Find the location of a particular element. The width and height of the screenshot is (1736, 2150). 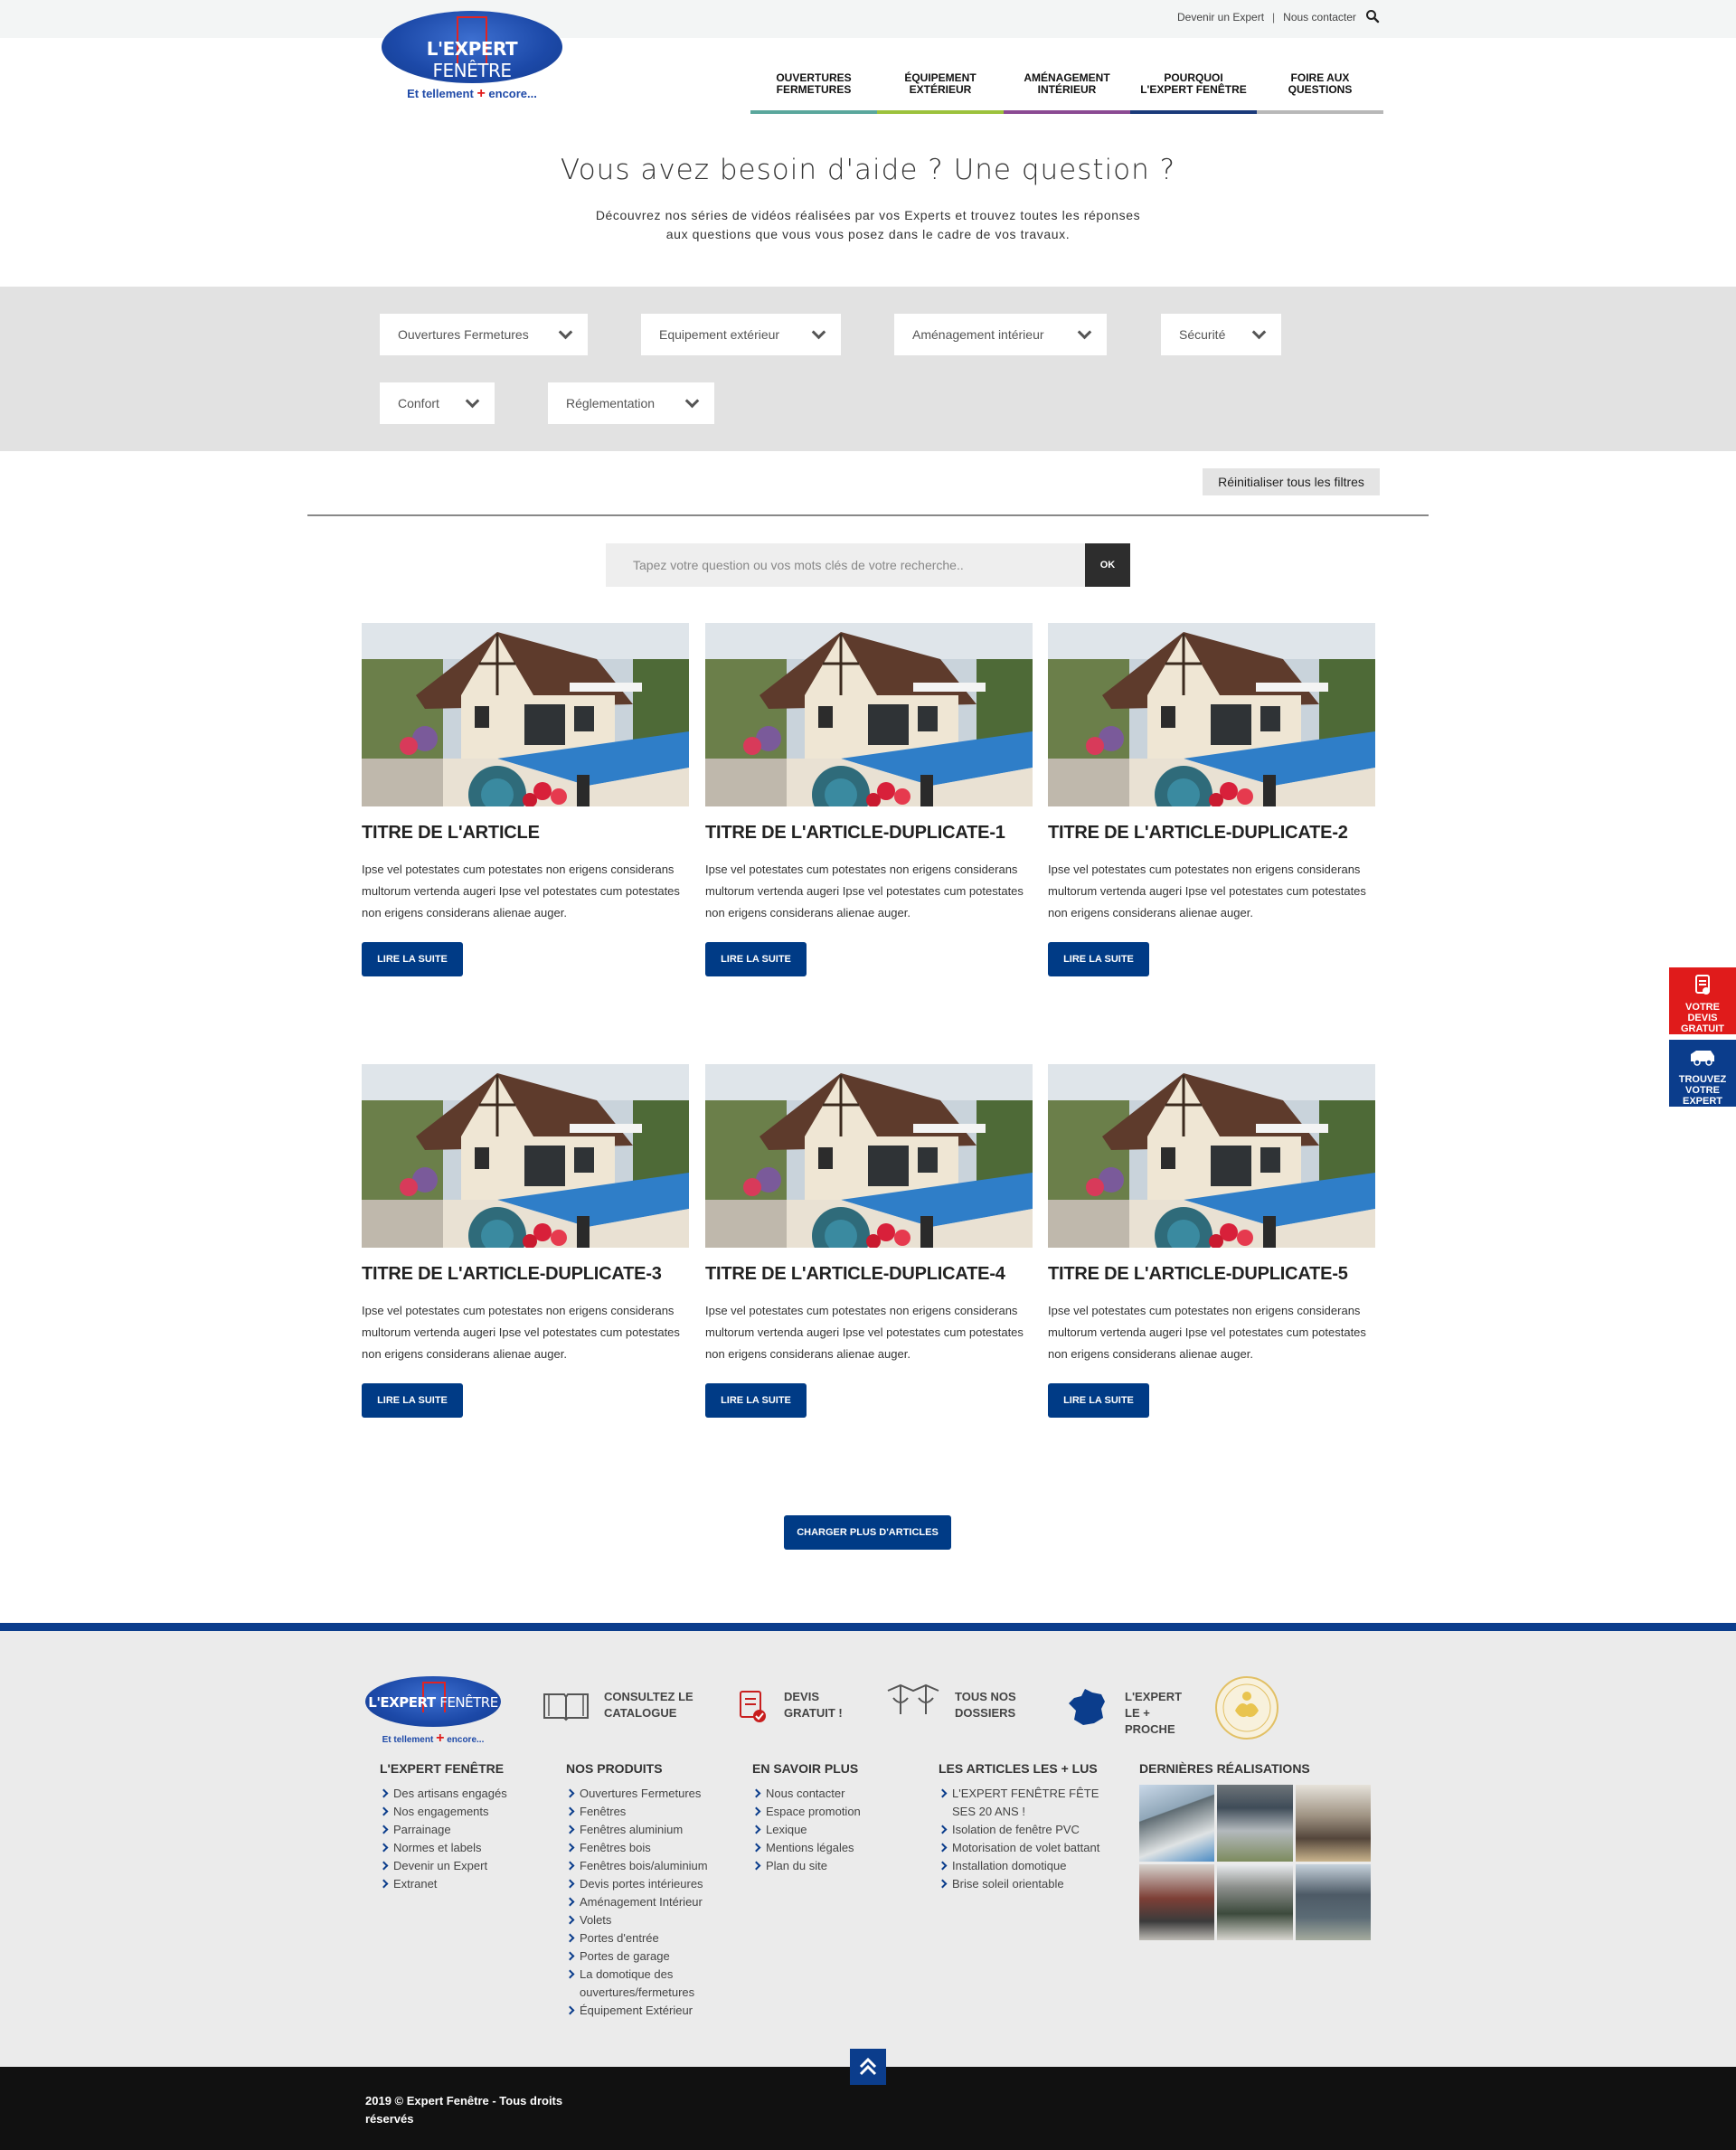

footer-link: Nous contacter is located at coordinates (825, 1794).